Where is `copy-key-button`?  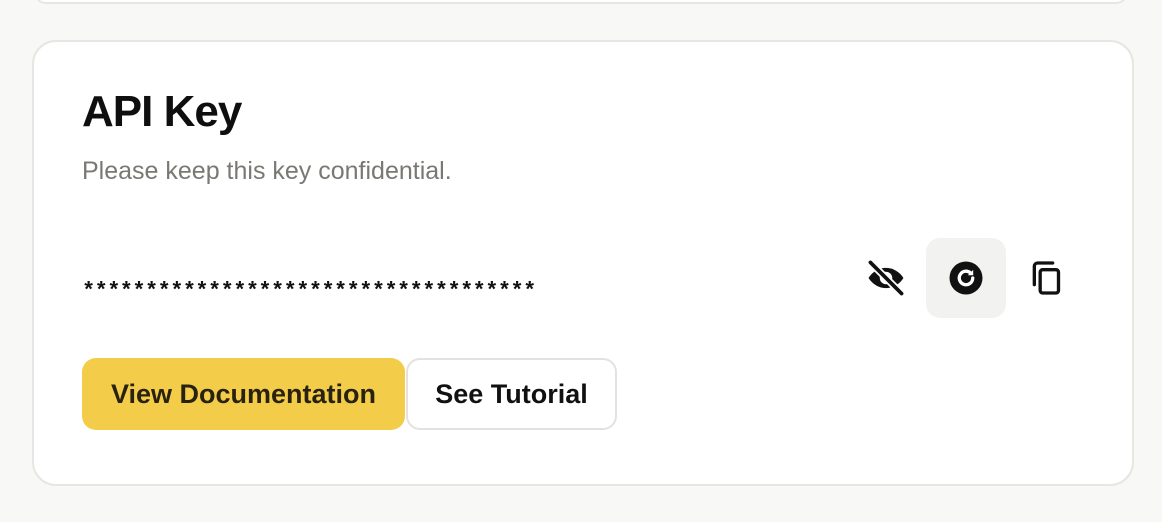
copy-key-button is located at coordinates (1046, 278).